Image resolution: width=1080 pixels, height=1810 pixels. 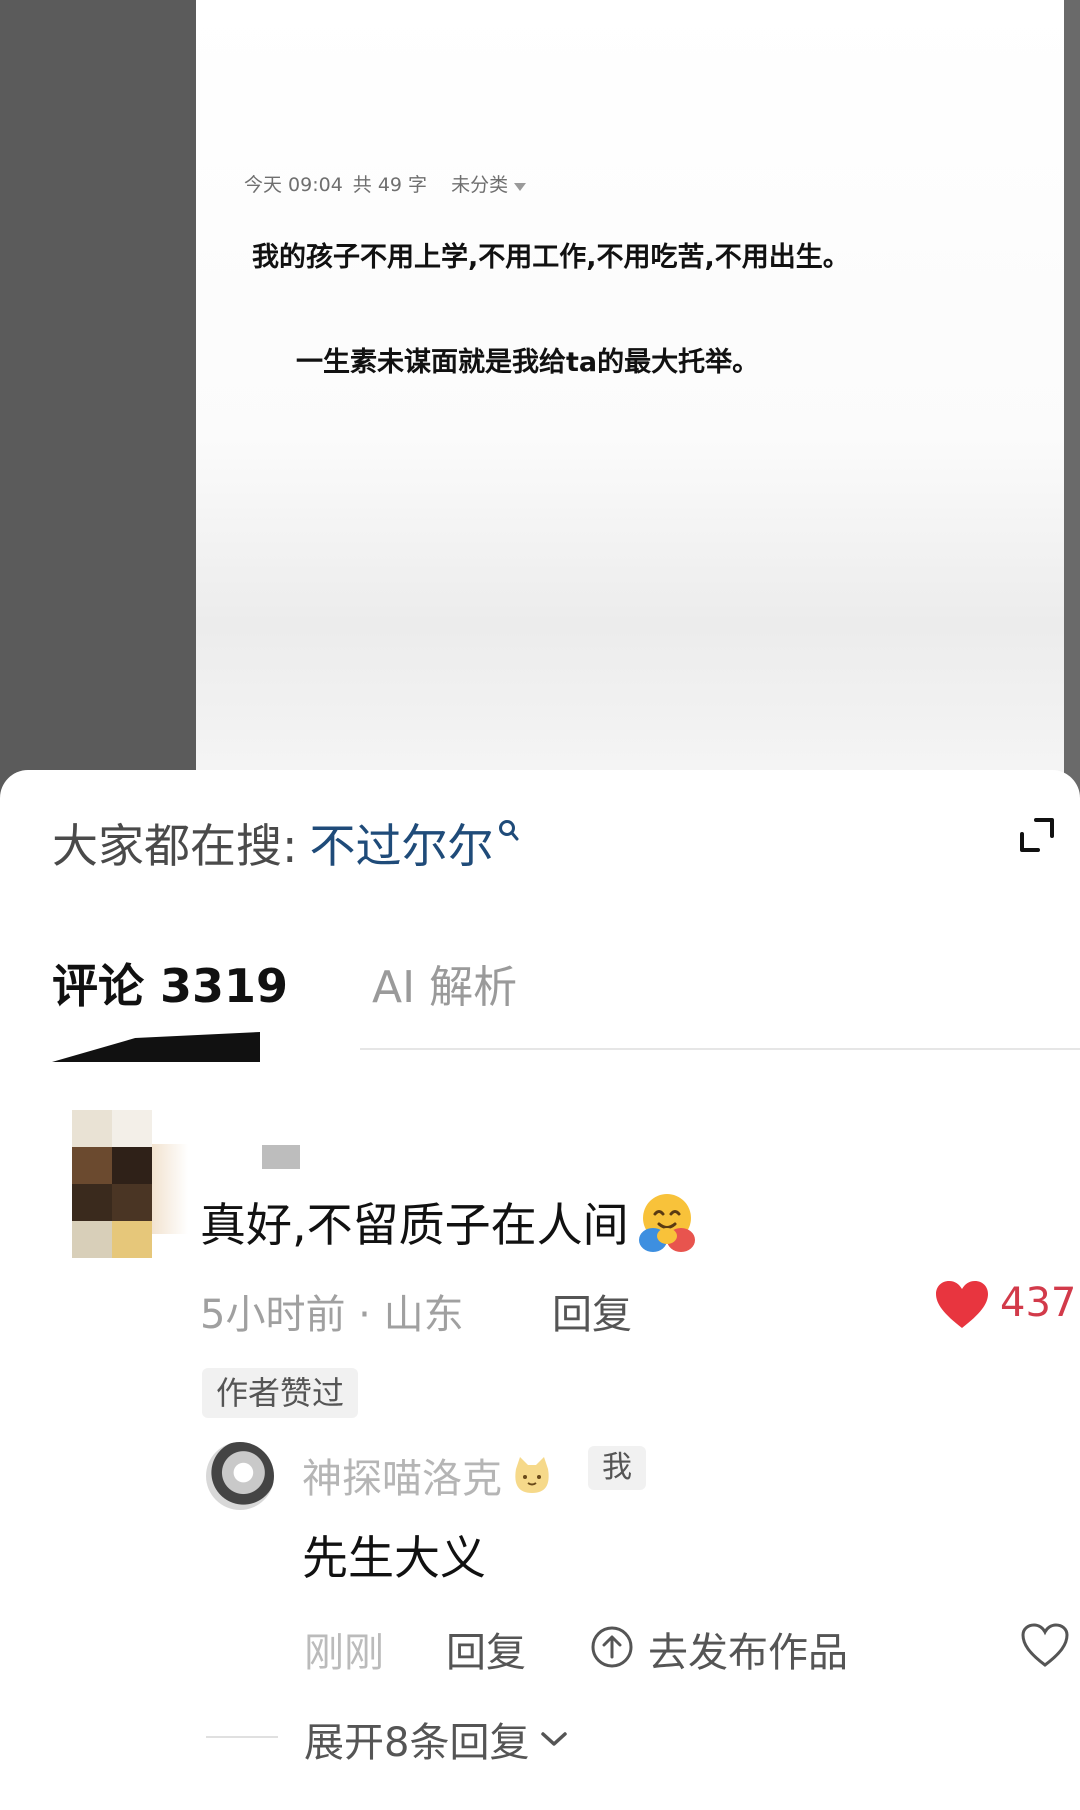 I want to click on comment-time-location: 5小时前 · 山东, so click(x=332, y=1315).